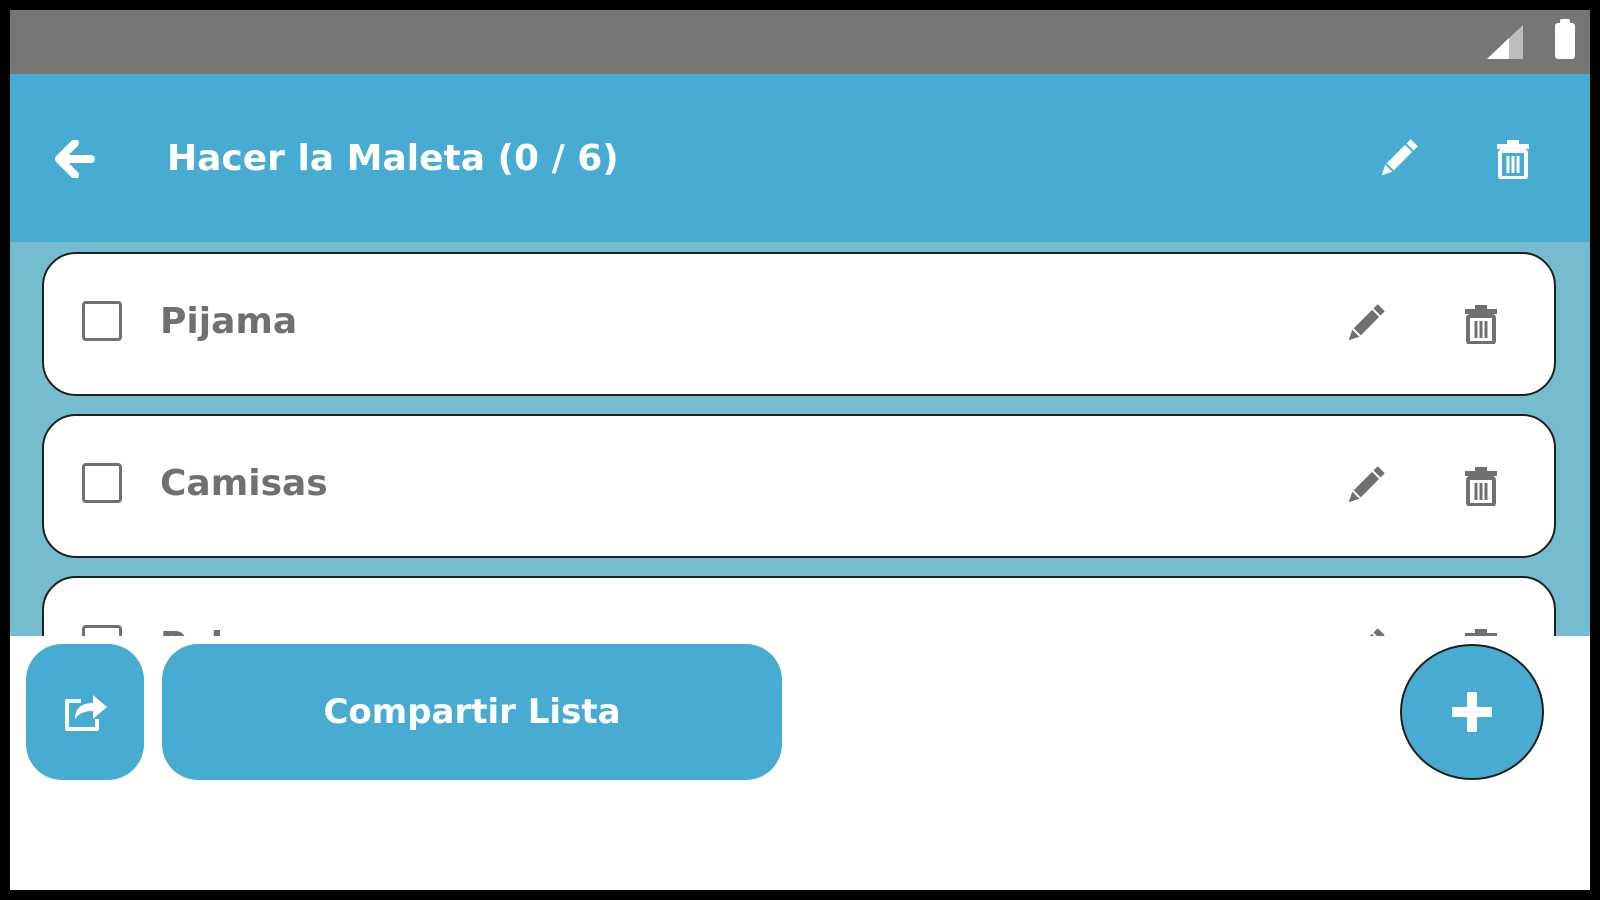 The image size is (1600, 900). I want to click on status-bar, so click(800, 42).